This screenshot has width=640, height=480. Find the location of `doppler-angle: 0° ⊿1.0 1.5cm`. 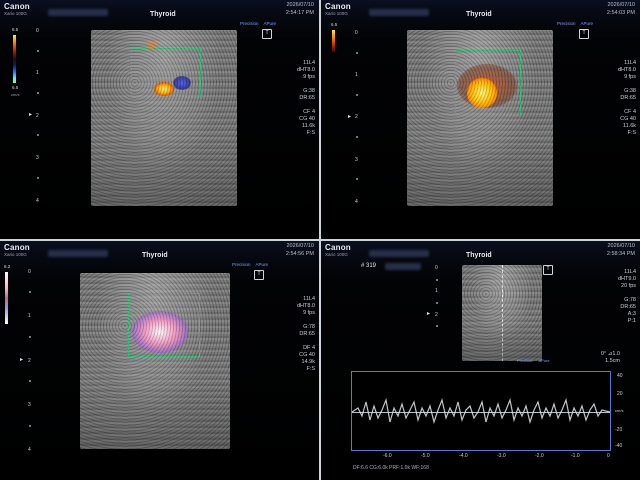

doppler-angle: 0° ⊿1.0 1.5cm is located at coordinates (610, 357).